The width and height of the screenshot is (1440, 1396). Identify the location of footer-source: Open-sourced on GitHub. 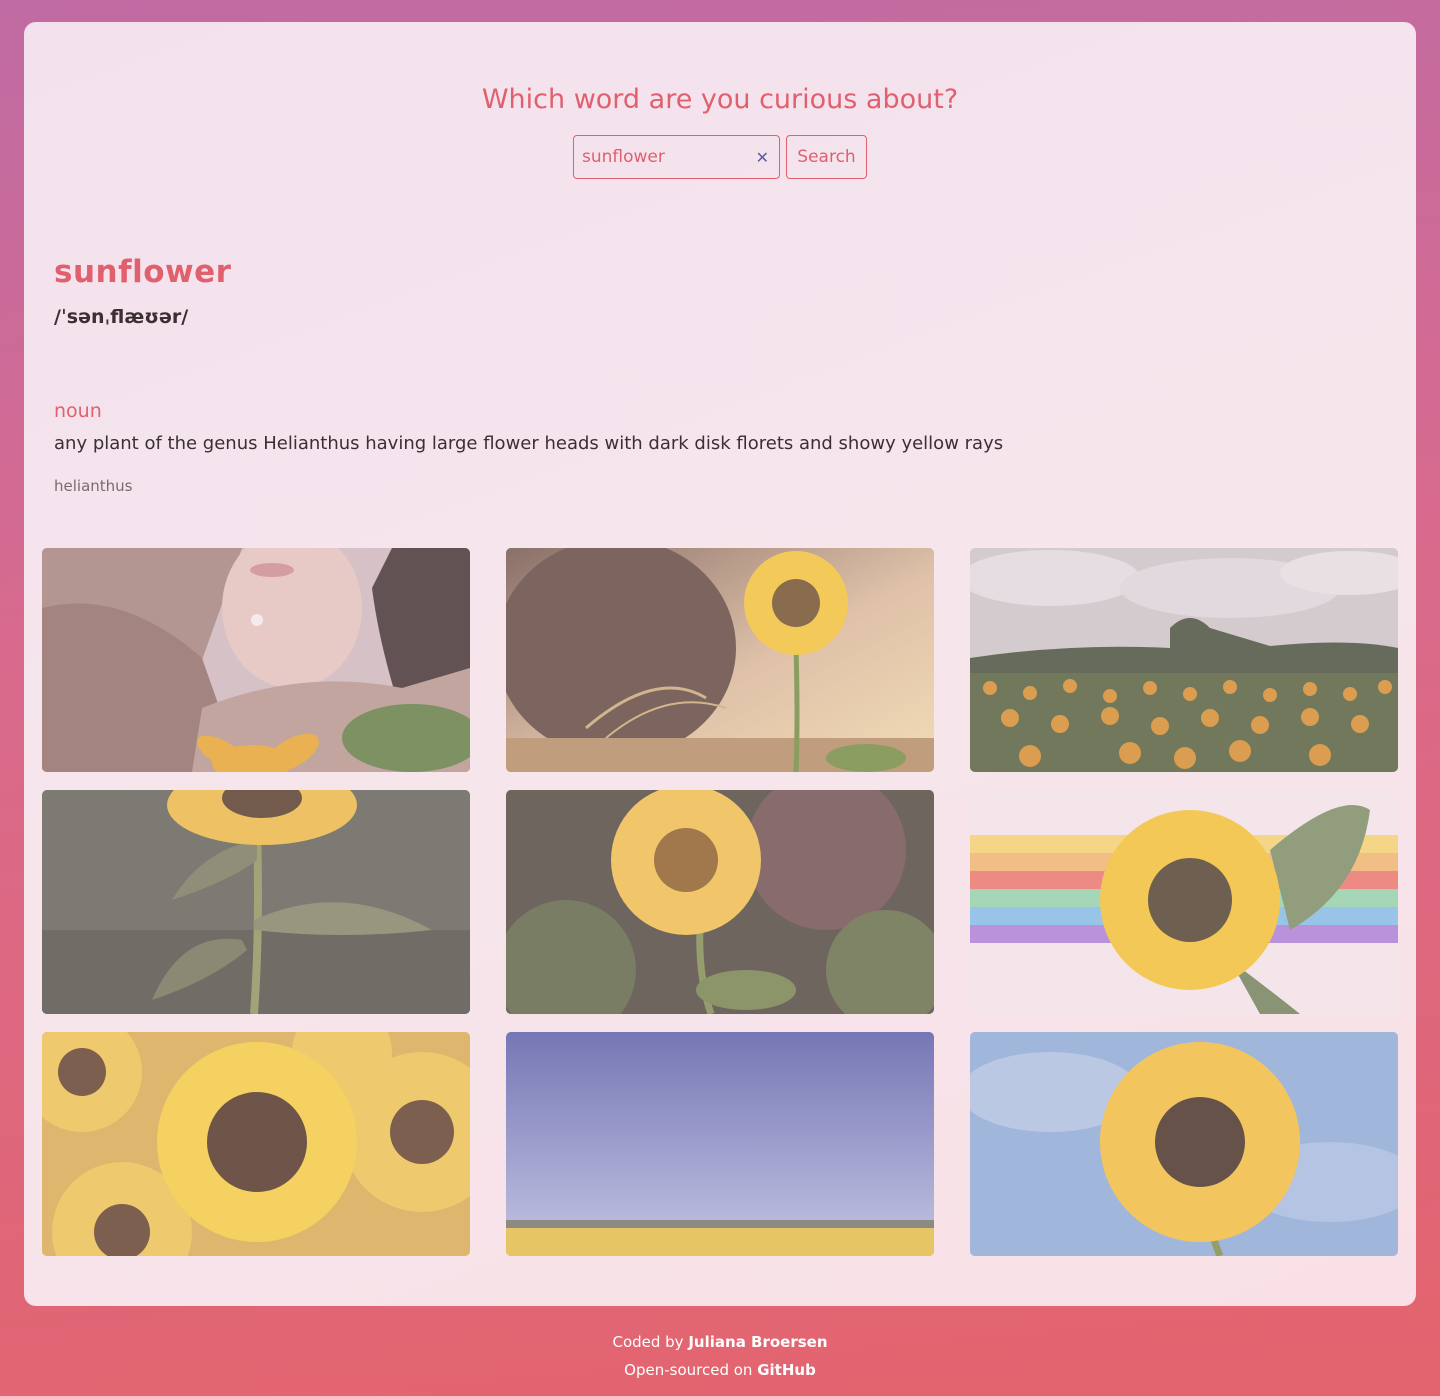
(720, 1370).